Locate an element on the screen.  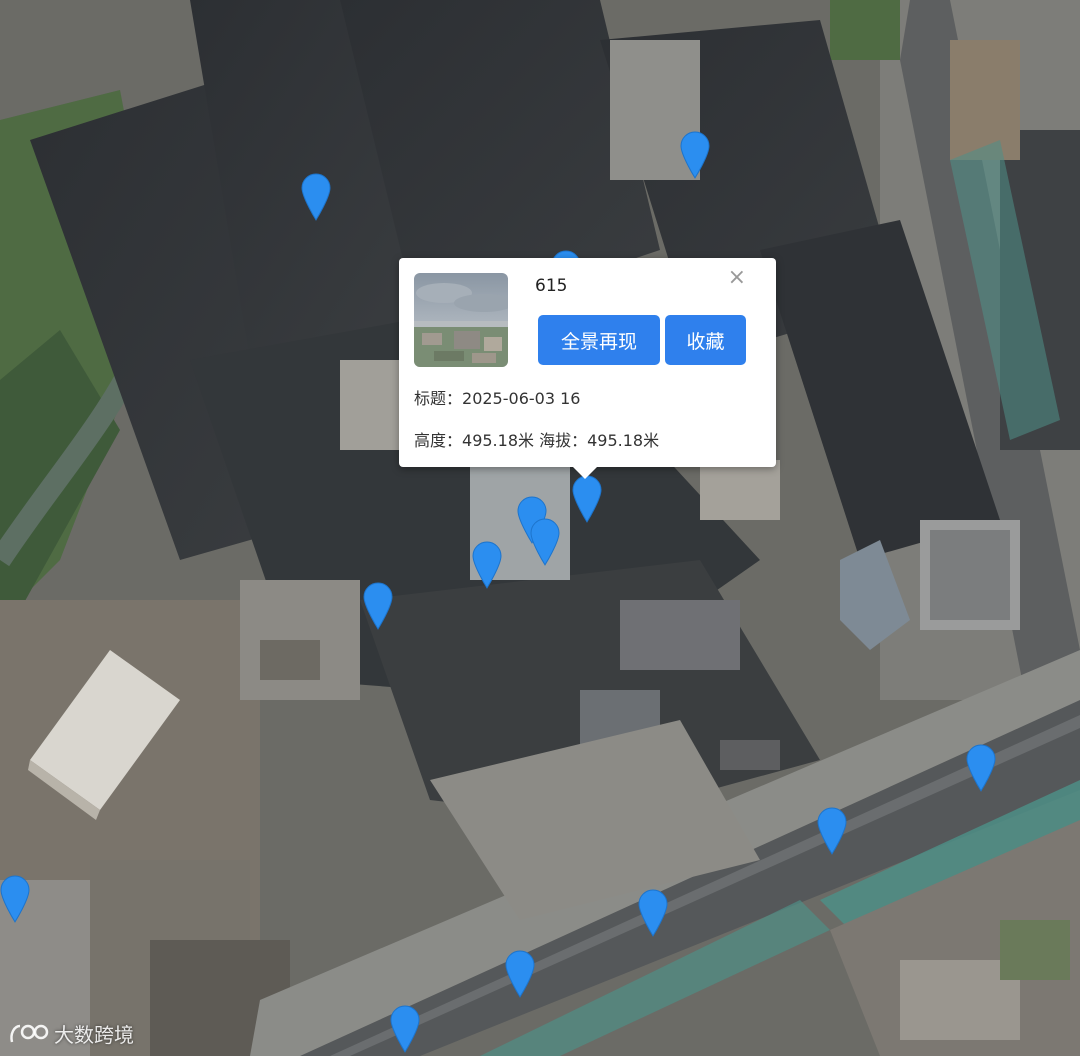
altitude-value: 495.18米 is located at coordinates (623, 440).